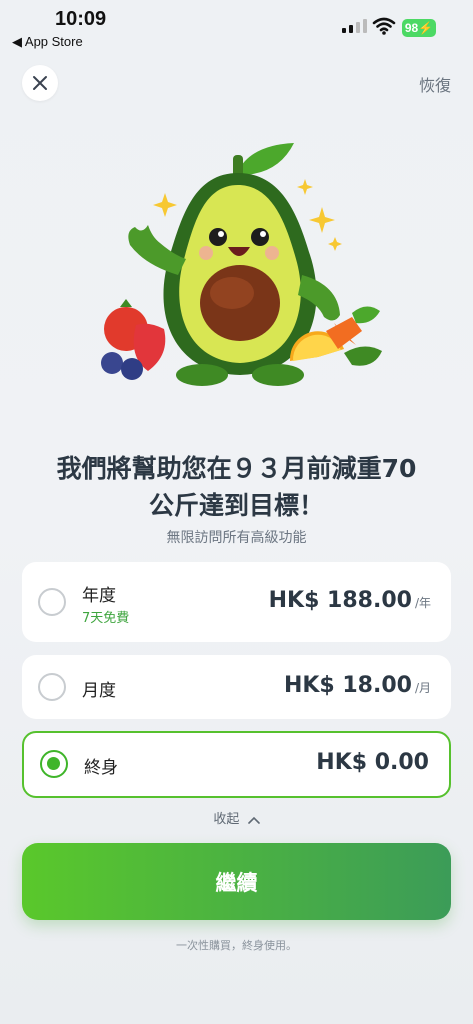 The image size is (473, 1024). I want to click on plan-price: HK$ 18.00/月, so click(357, 685).